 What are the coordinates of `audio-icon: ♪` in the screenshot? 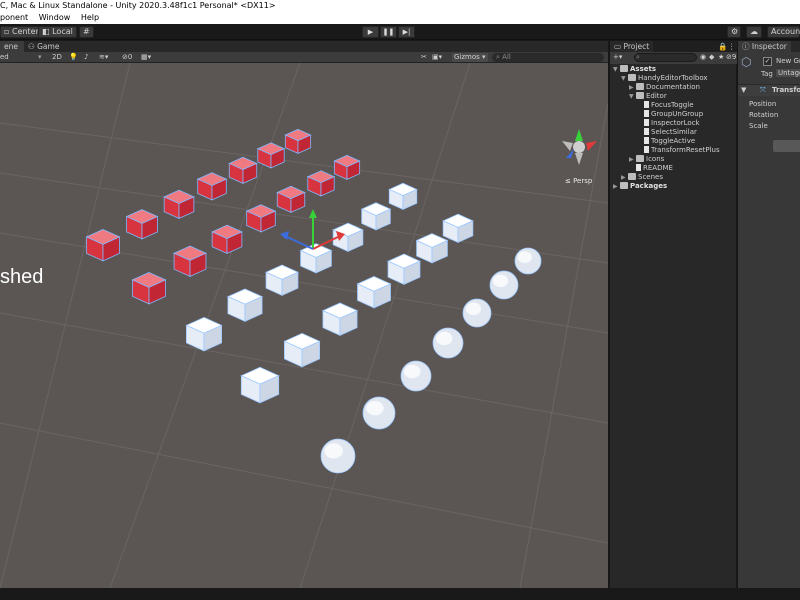 It's located at (86, 57).